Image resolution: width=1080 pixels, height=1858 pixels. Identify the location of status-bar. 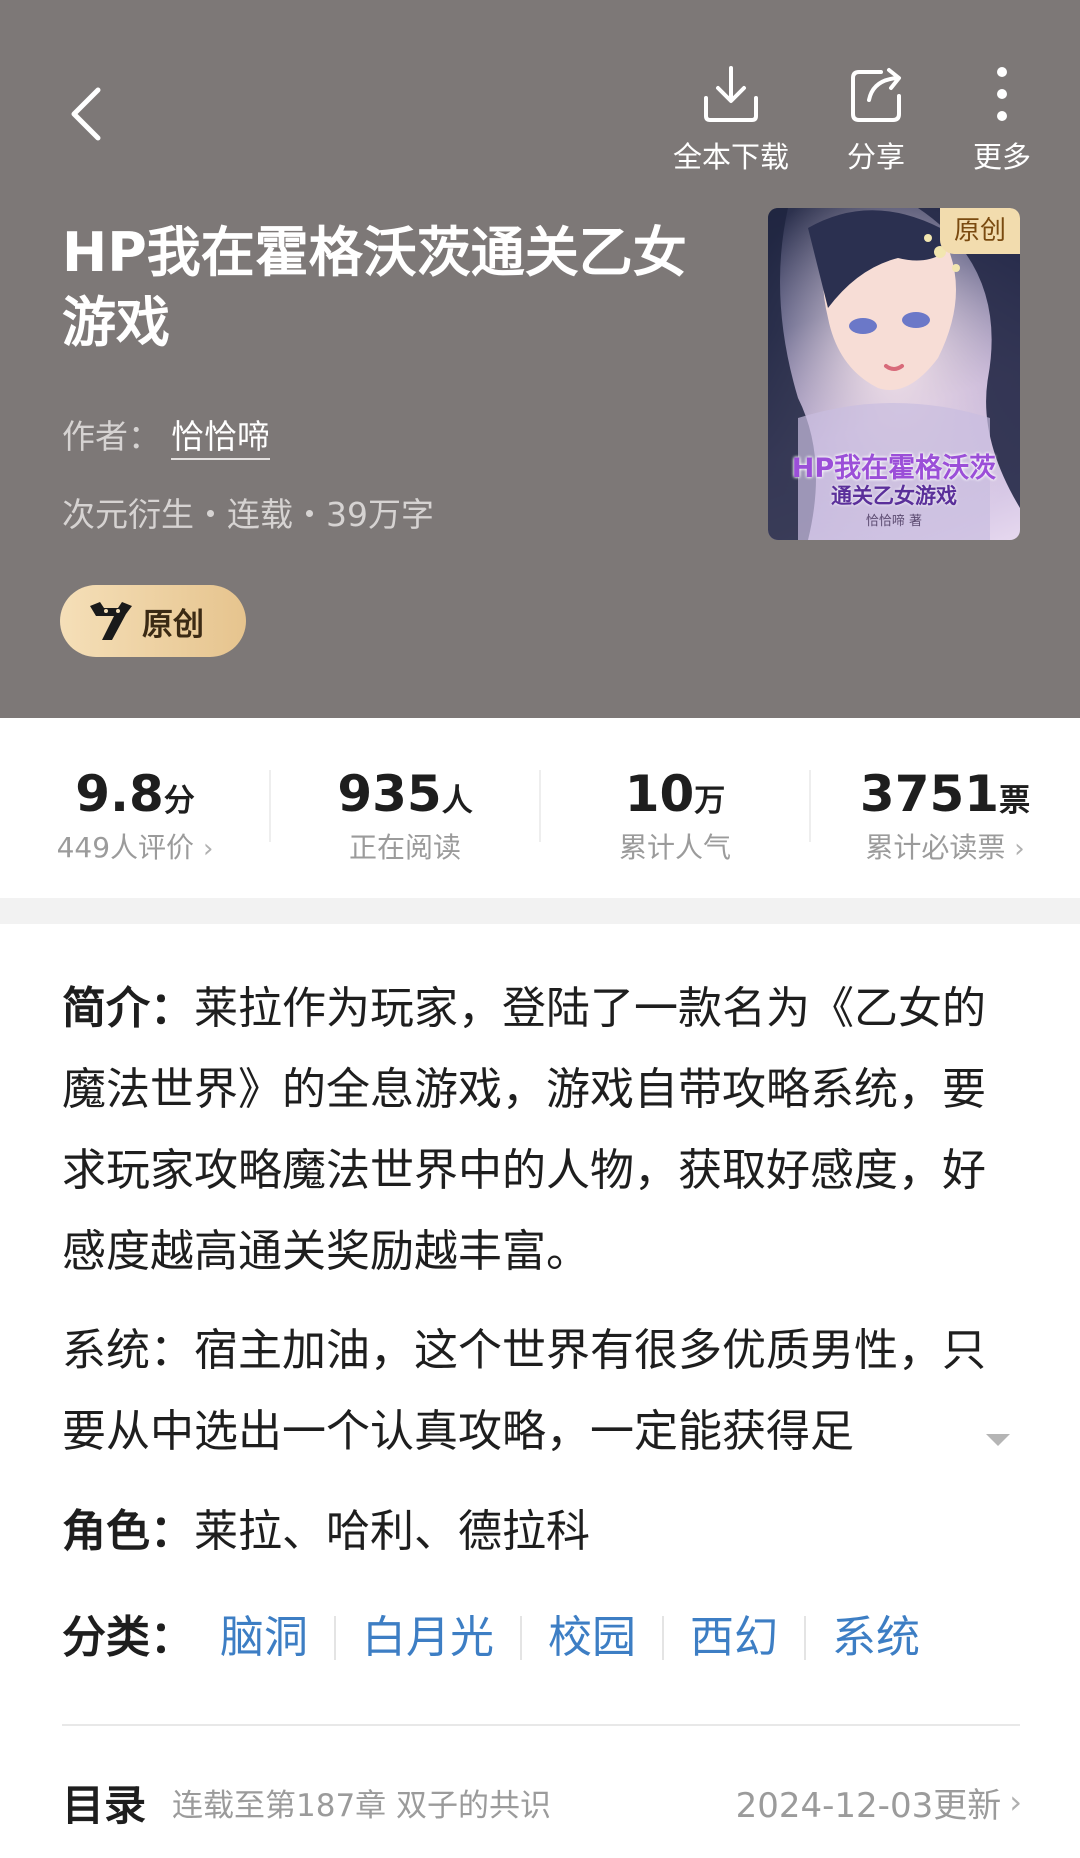
(540, 7).